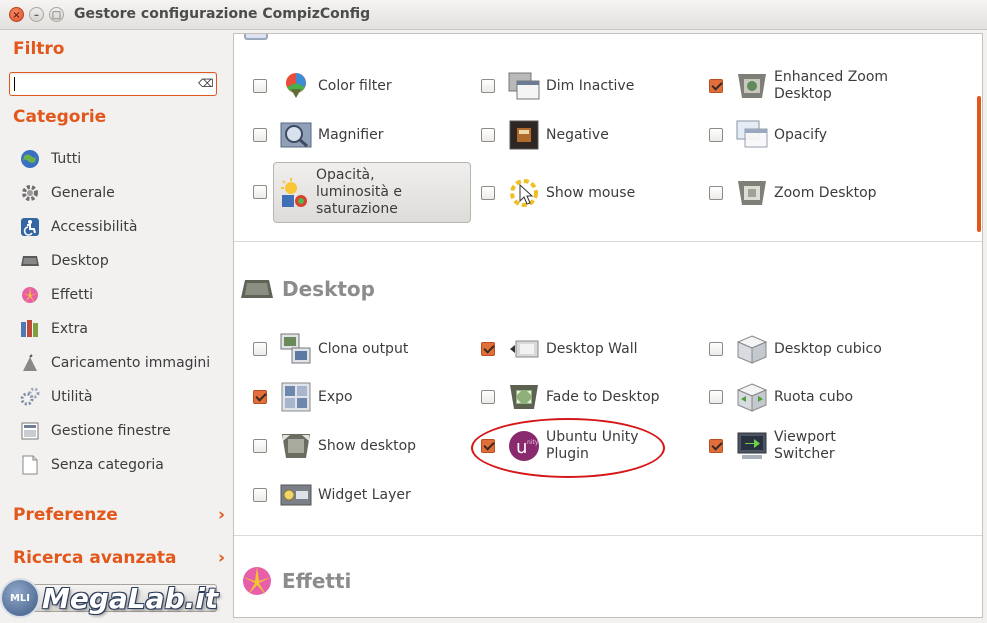 Image resolution: width=987 pixels, height=623 pixels. I want to click on preferences-label: Preferenze, so click(65, 515).